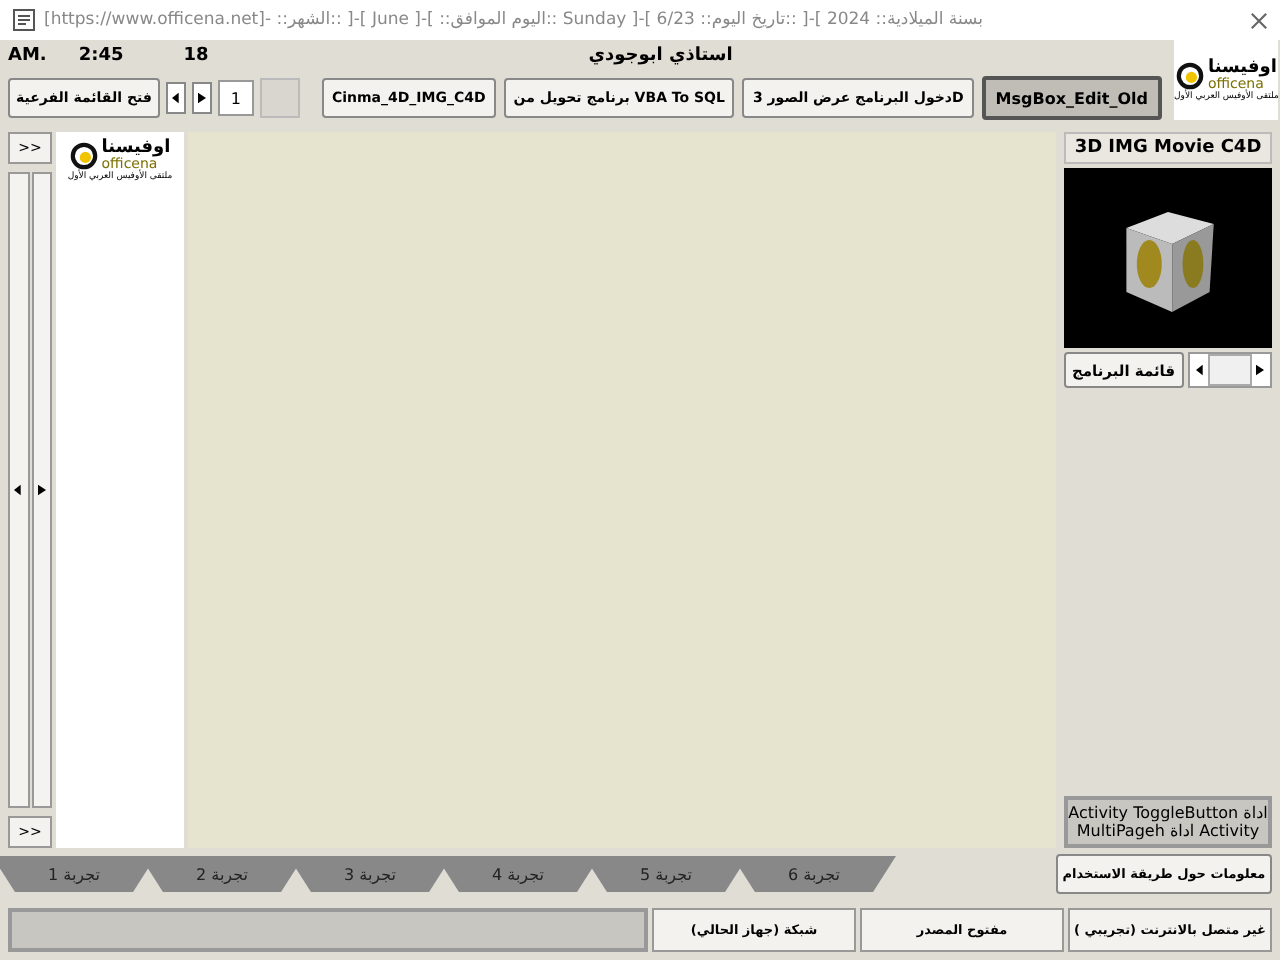 Image resolution: width=1280 pixels, height=960 pixels. I want to click on page-number-field: 1, so click(235, 98).